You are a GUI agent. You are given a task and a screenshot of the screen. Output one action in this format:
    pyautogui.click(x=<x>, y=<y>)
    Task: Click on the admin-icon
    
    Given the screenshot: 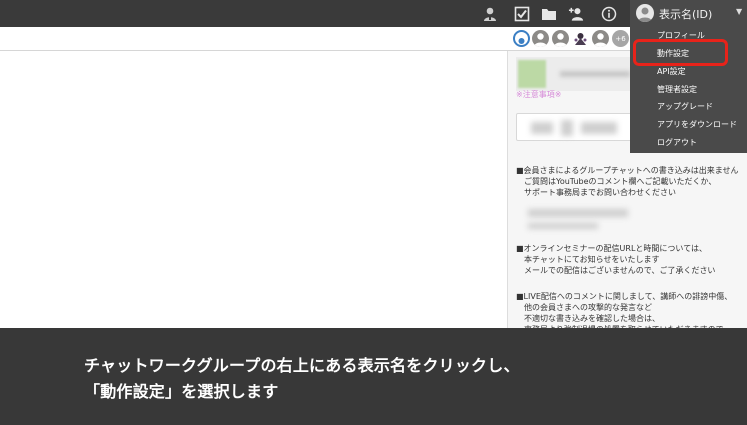 What is the action you would take?
    pyautogui.click(x=489, y=13)
    